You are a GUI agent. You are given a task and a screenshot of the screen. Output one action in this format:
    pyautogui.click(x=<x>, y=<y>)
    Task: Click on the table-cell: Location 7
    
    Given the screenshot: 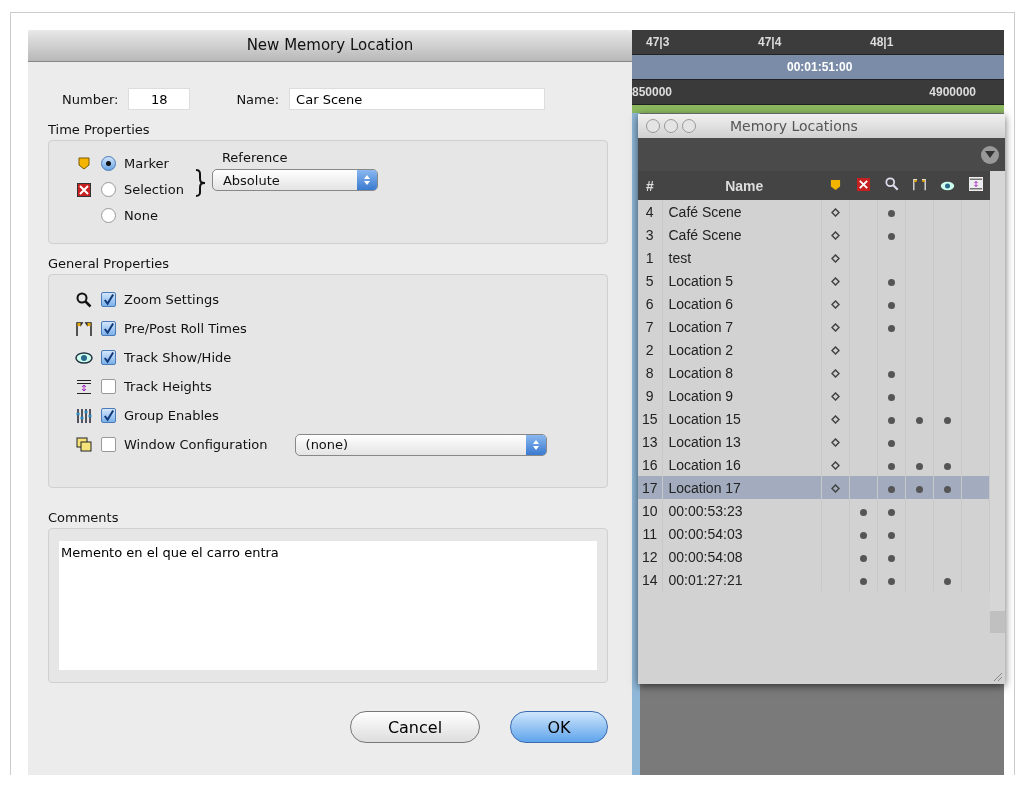 What is the action you would take?
    pyautogui.click(x=742, y=326)
    